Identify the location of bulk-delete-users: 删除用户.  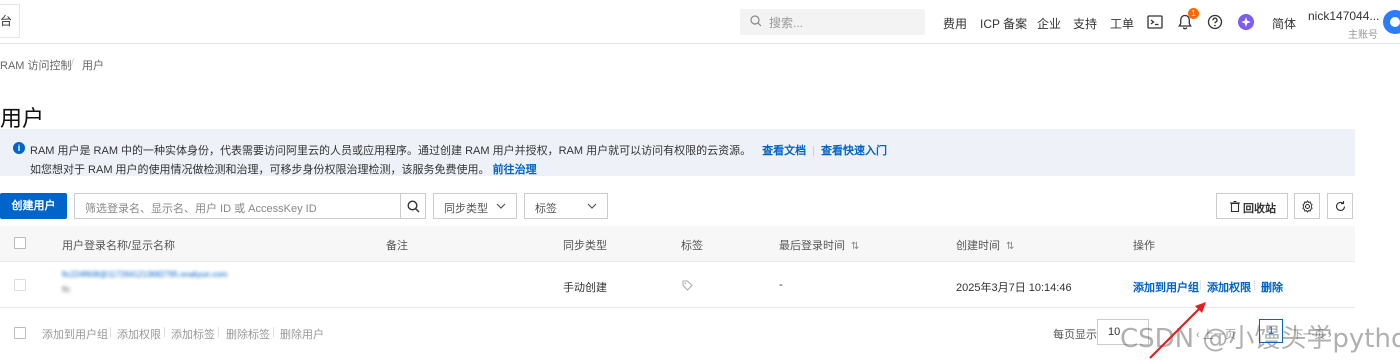
(302, 334).